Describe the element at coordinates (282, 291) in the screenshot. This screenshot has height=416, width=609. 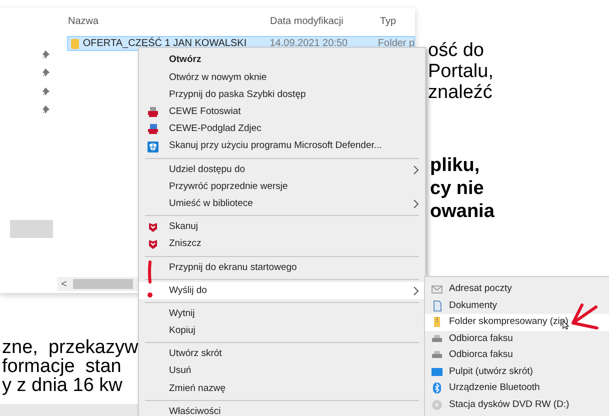
I see `menu-item: Wyślij do` at that location.